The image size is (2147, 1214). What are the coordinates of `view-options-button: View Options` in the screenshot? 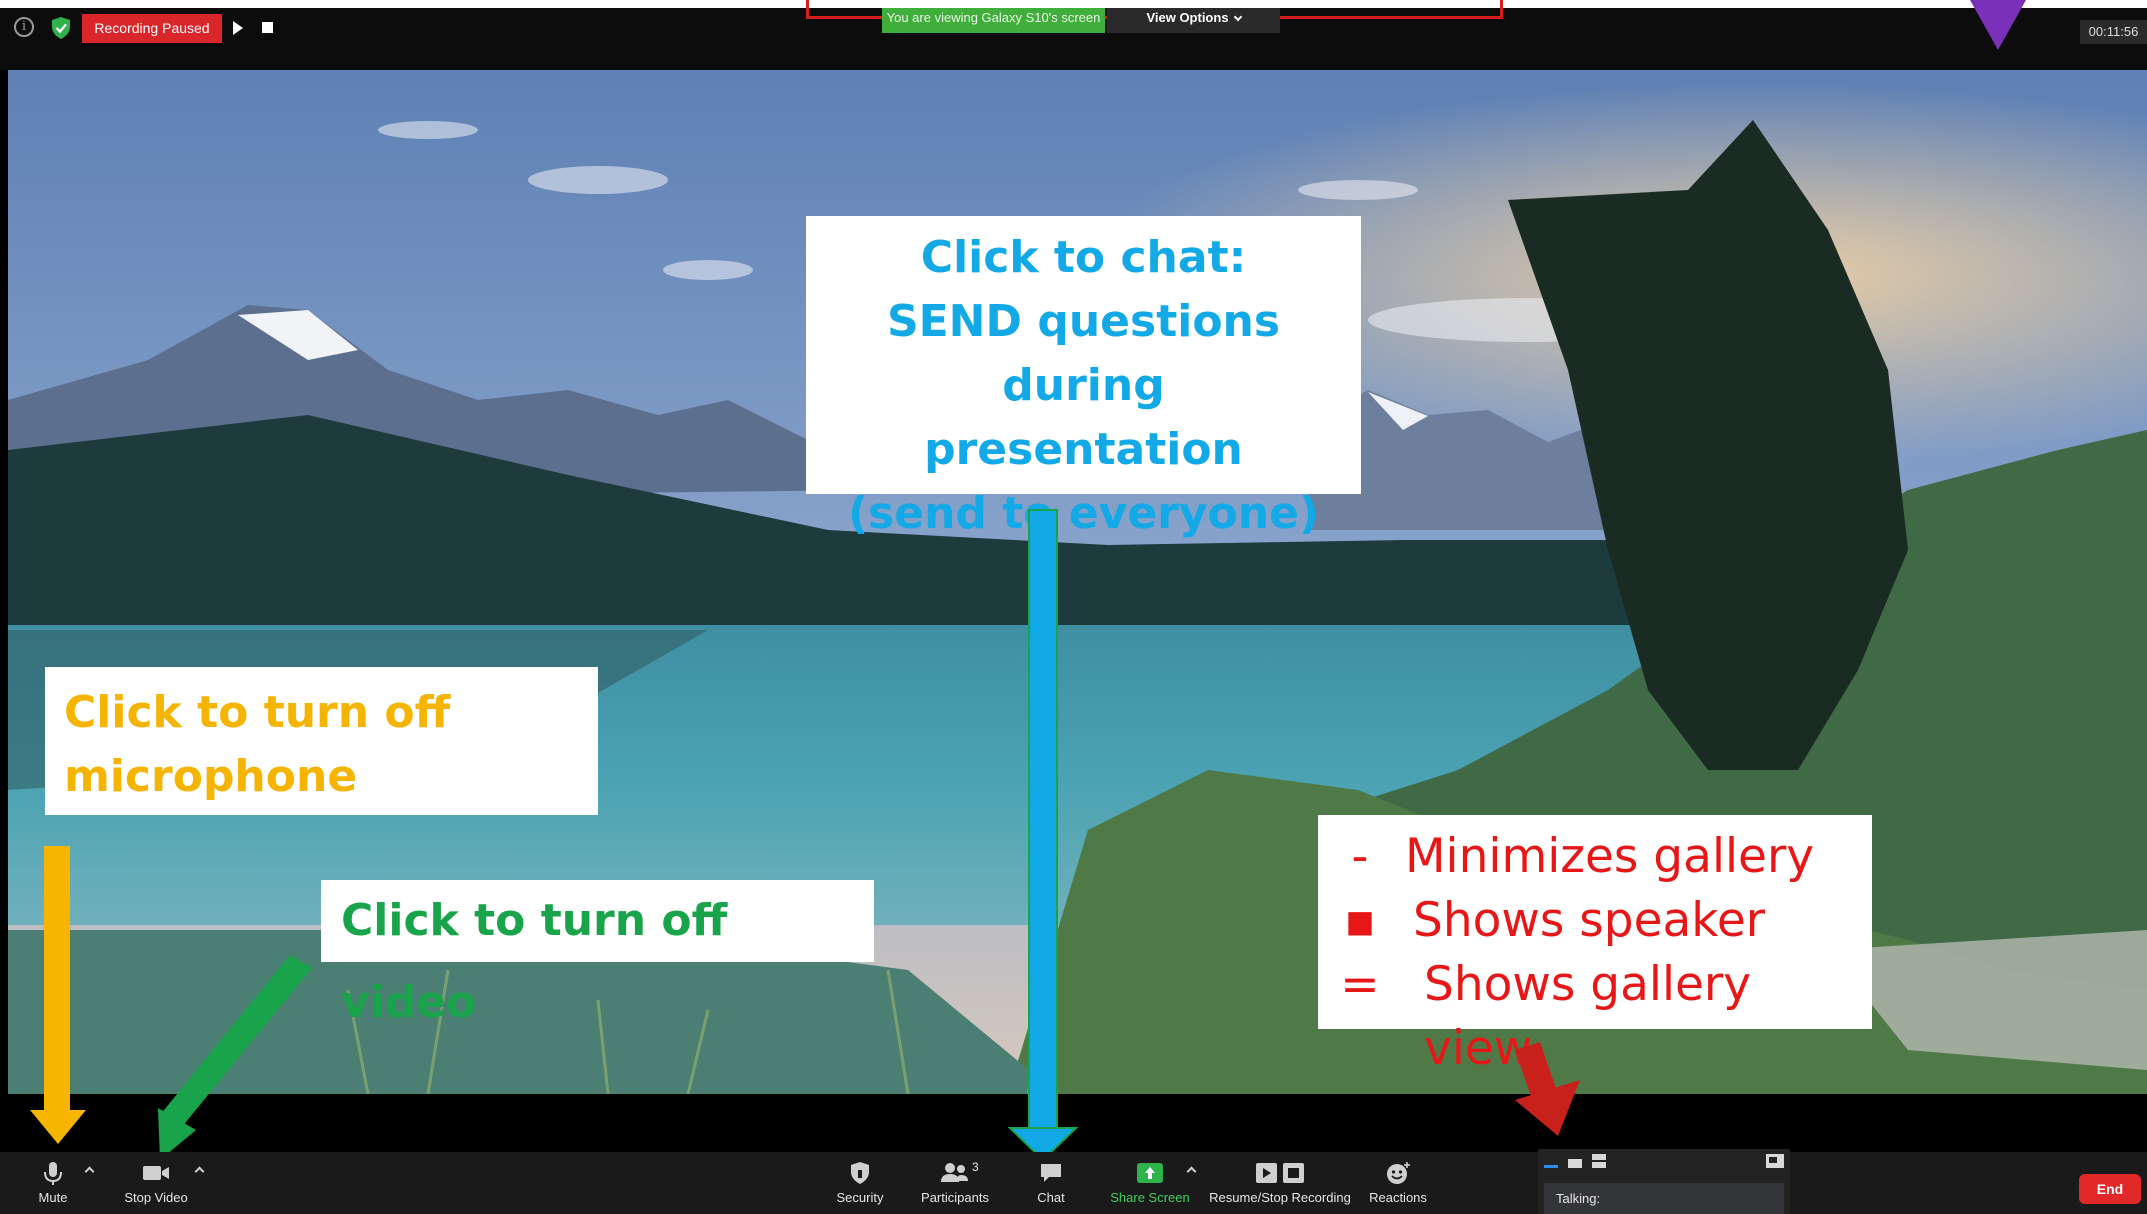 It's located at (1193, 20).